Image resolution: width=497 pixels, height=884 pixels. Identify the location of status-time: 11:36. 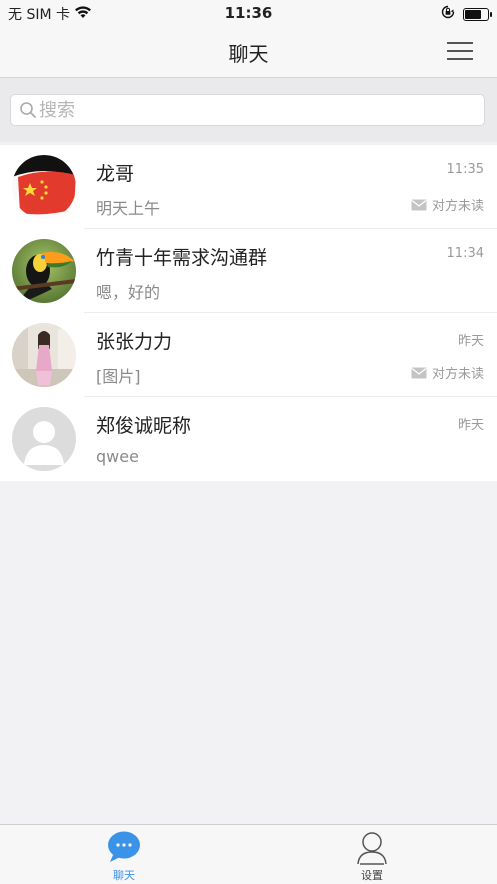
(248, 13).